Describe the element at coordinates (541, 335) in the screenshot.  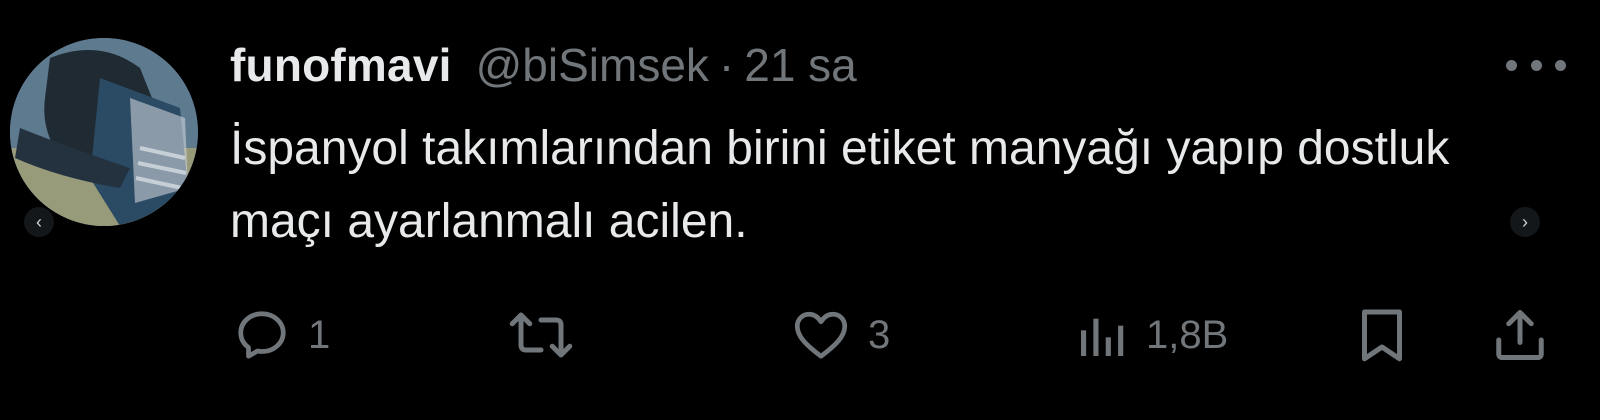
I see `retweet-icon` at that location.